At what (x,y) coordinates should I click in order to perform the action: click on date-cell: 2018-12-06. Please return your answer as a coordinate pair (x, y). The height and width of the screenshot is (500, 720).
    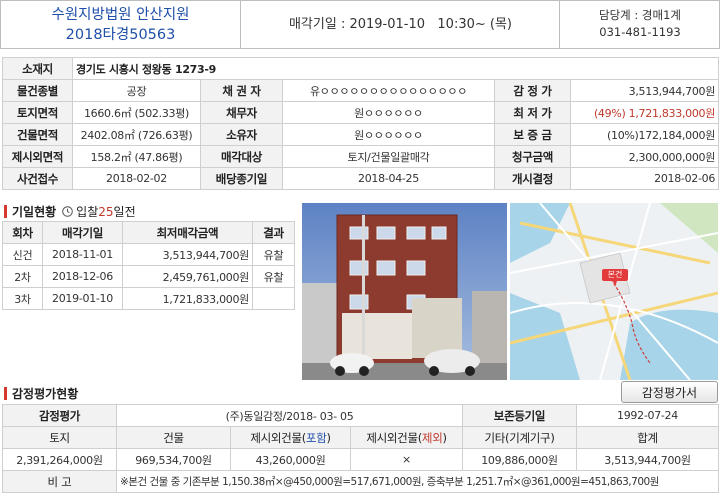
    Looking at the image, I should click on (82, 276).